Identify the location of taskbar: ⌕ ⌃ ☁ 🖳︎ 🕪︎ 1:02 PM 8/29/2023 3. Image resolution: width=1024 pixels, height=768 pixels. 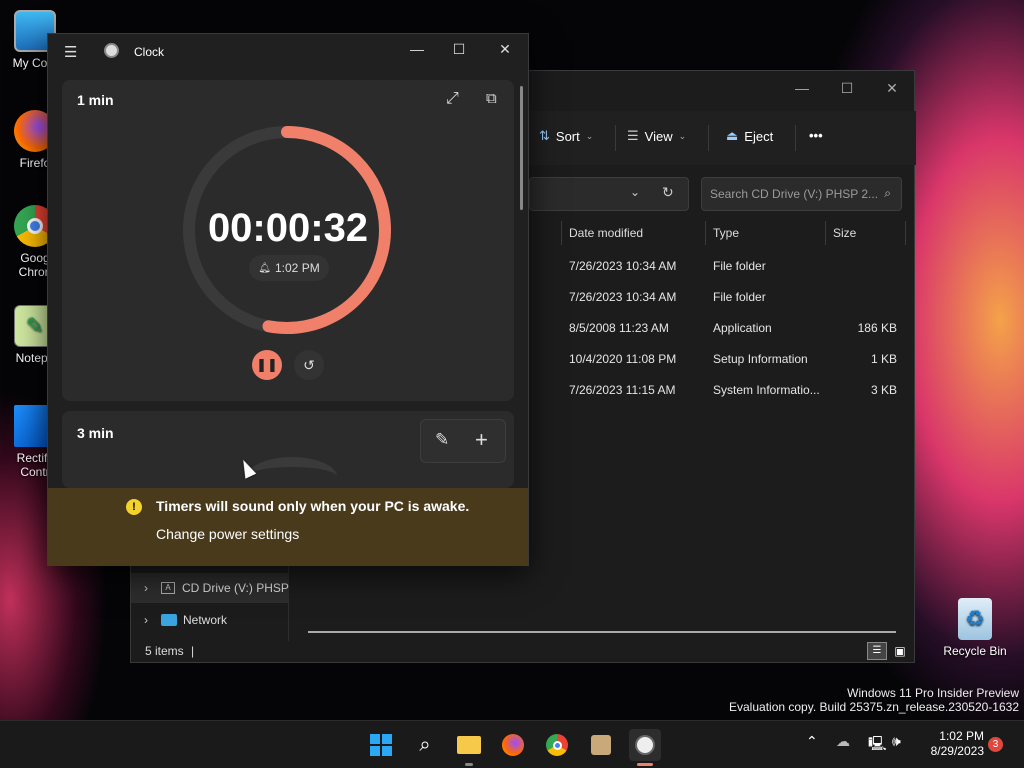
(512, 744).